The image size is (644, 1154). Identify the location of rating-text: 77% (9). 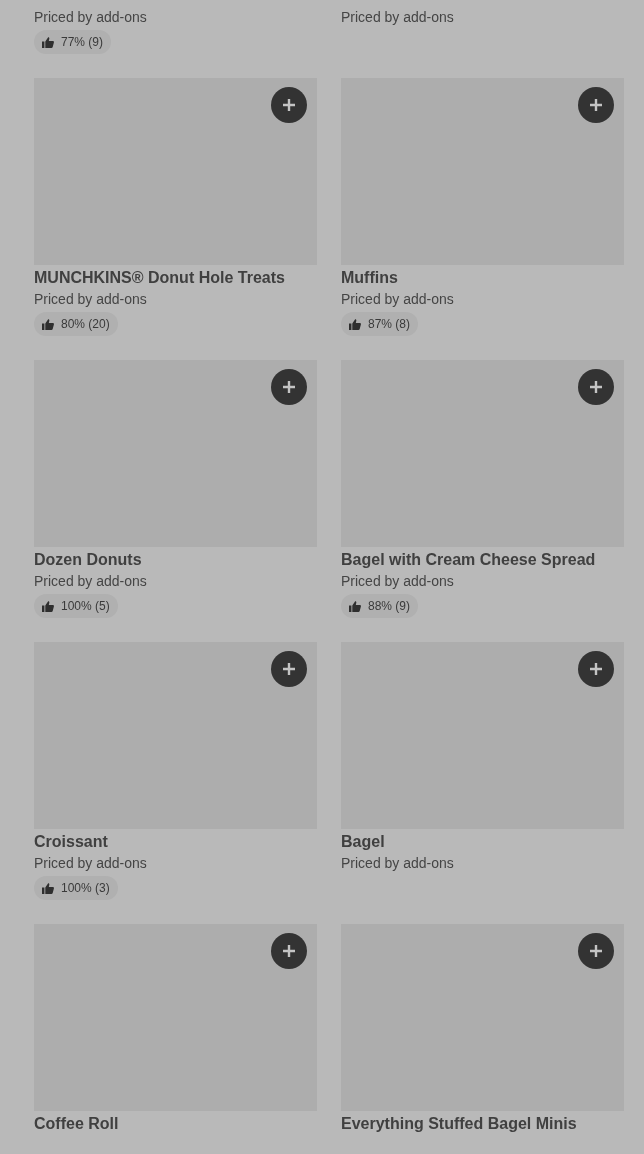
(82, 42).